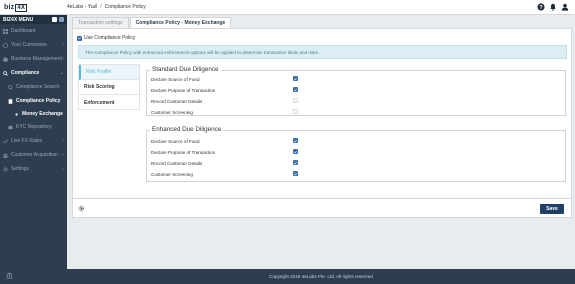  What do you see at coordinates (109, 72) in the screenshot?
I see `vtab-risk-profile: Risk Profile` at bounding box center [109, 72].